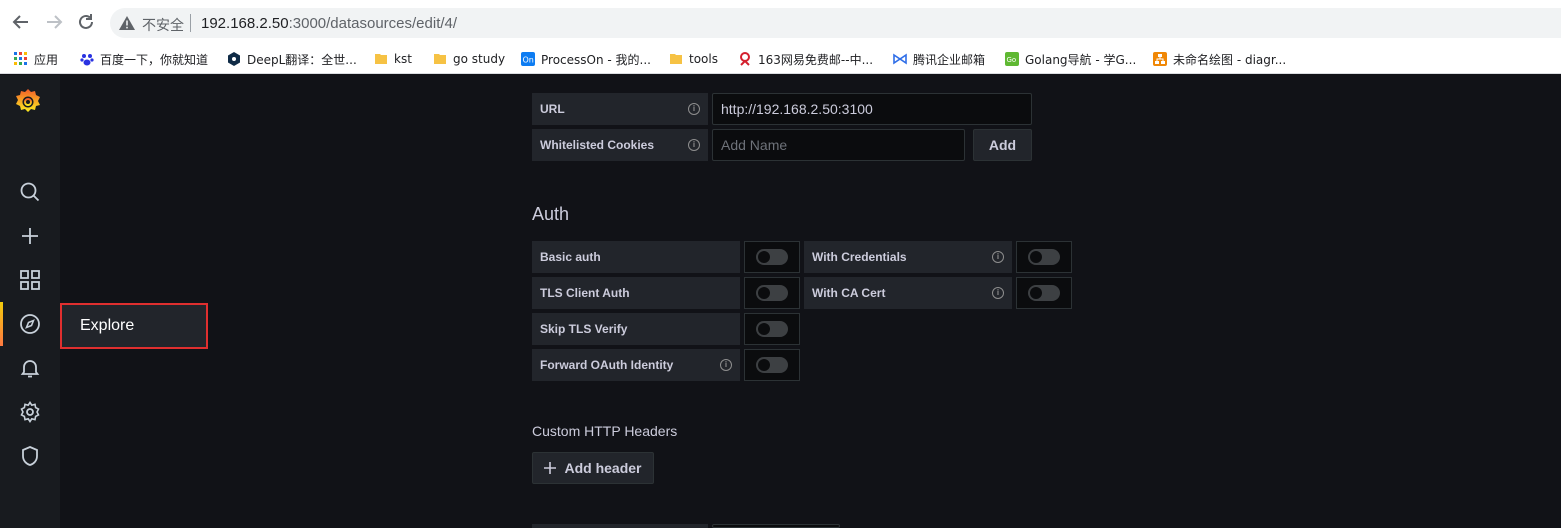 This screenshot has height=528, width=1561. I want to click on skip-tls-verify-toggle, so click(772, 329).